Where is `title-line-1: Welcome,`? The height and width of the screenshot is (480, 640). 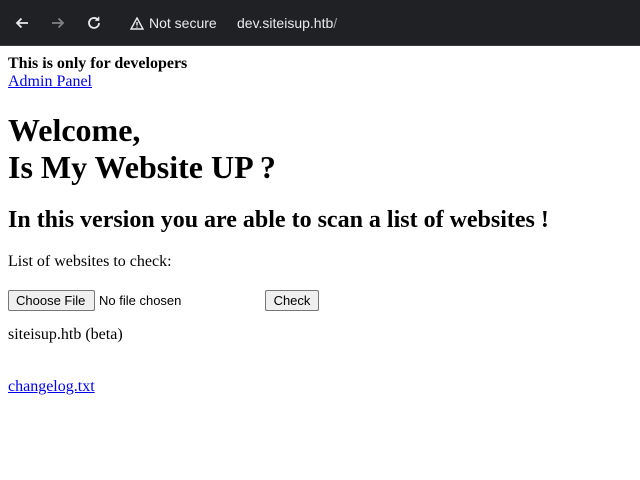
title-line-1: Welcome, is located at coordinates (74, 130).